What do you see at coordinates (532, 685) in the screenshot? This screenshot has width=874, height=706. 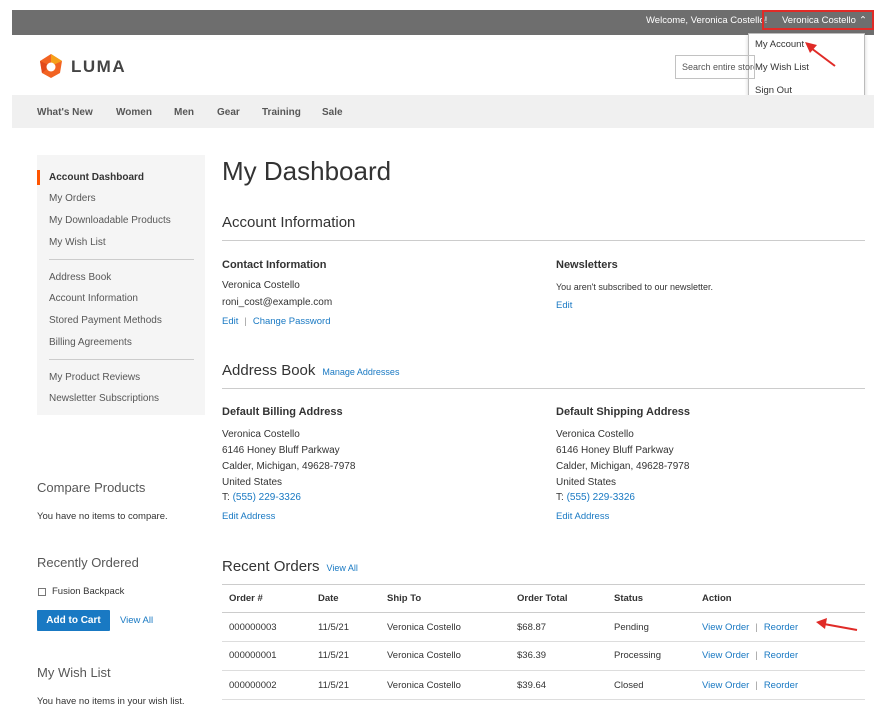 I see `order-total: $39.64` at bounding box center [532, 685].